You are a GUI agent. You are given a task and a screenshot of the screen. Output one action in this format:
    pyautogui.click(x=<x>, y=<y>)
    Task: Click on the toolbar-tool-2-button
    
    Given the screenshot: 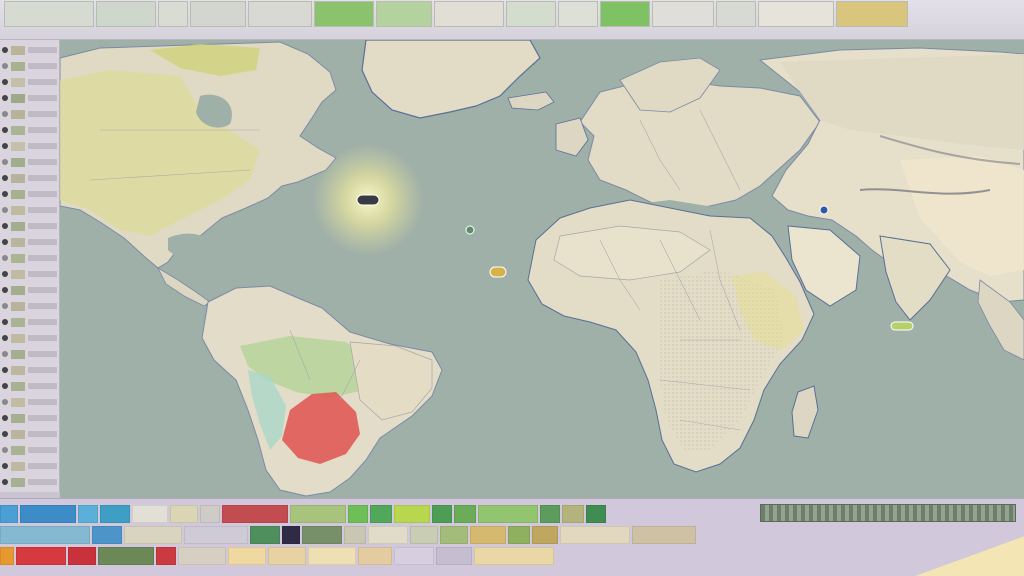 What is the action you would take?
    pyautogui.click(x=126, y=14)
    